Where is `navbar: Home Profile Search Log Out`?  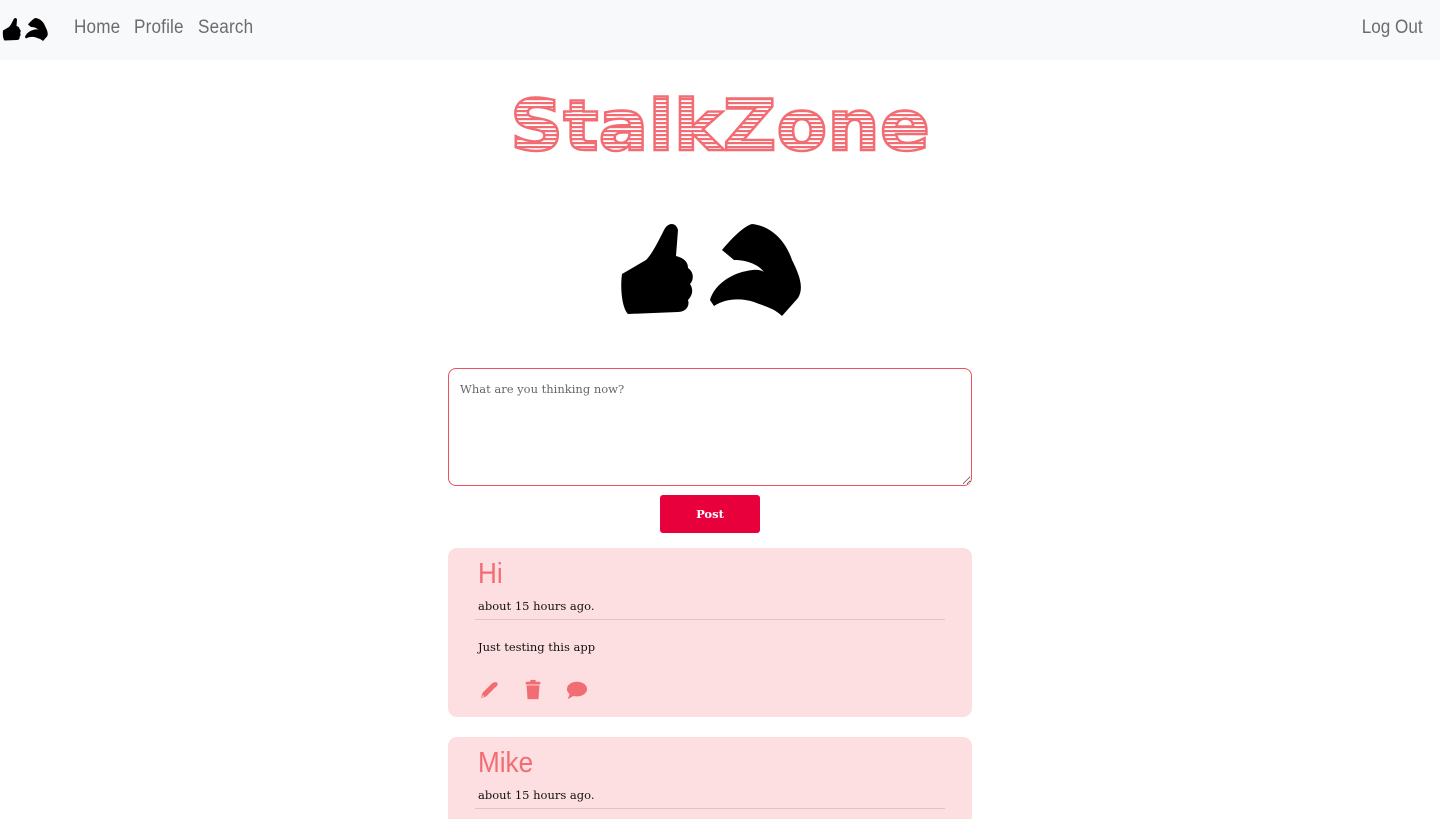 navbar: Home Profile Search Log Out is located at coordinates (720, 30).